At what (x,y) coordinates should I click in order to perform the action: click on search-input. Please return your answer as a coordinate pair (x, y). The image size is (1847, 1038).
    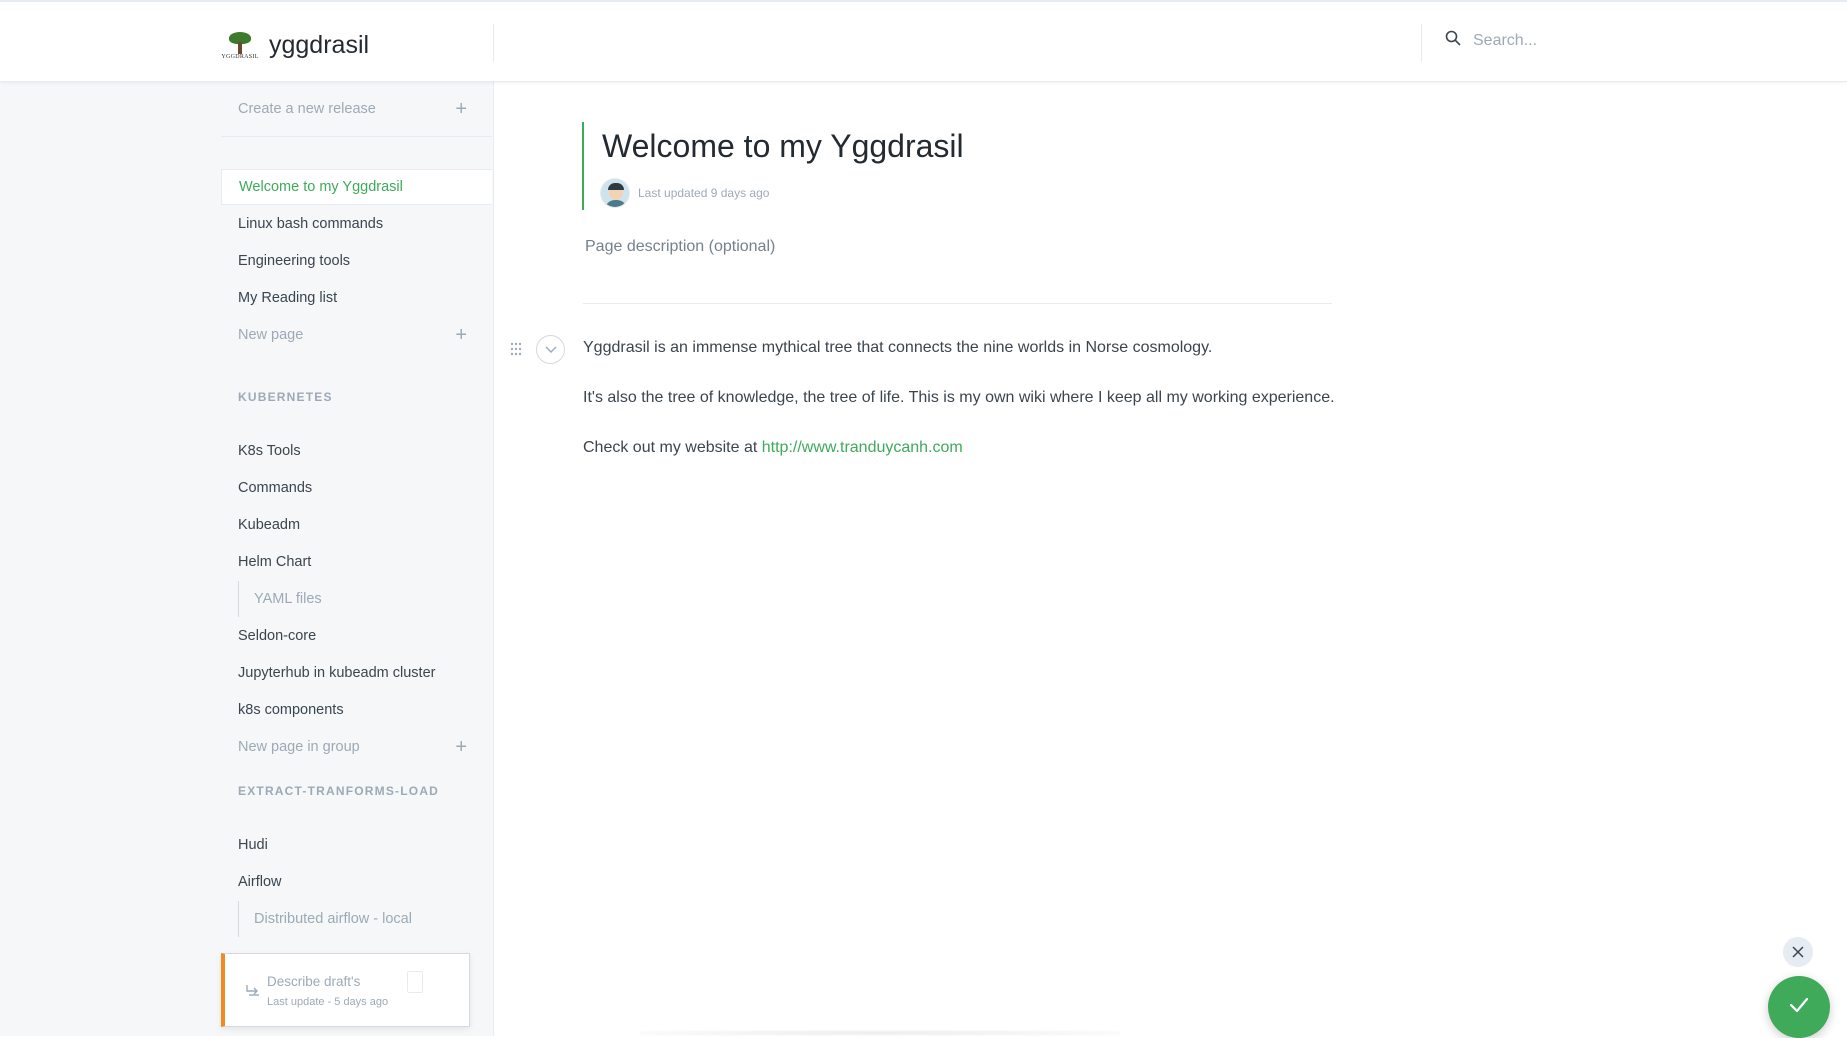
    Looking at the image, I should click on (1623, 40).